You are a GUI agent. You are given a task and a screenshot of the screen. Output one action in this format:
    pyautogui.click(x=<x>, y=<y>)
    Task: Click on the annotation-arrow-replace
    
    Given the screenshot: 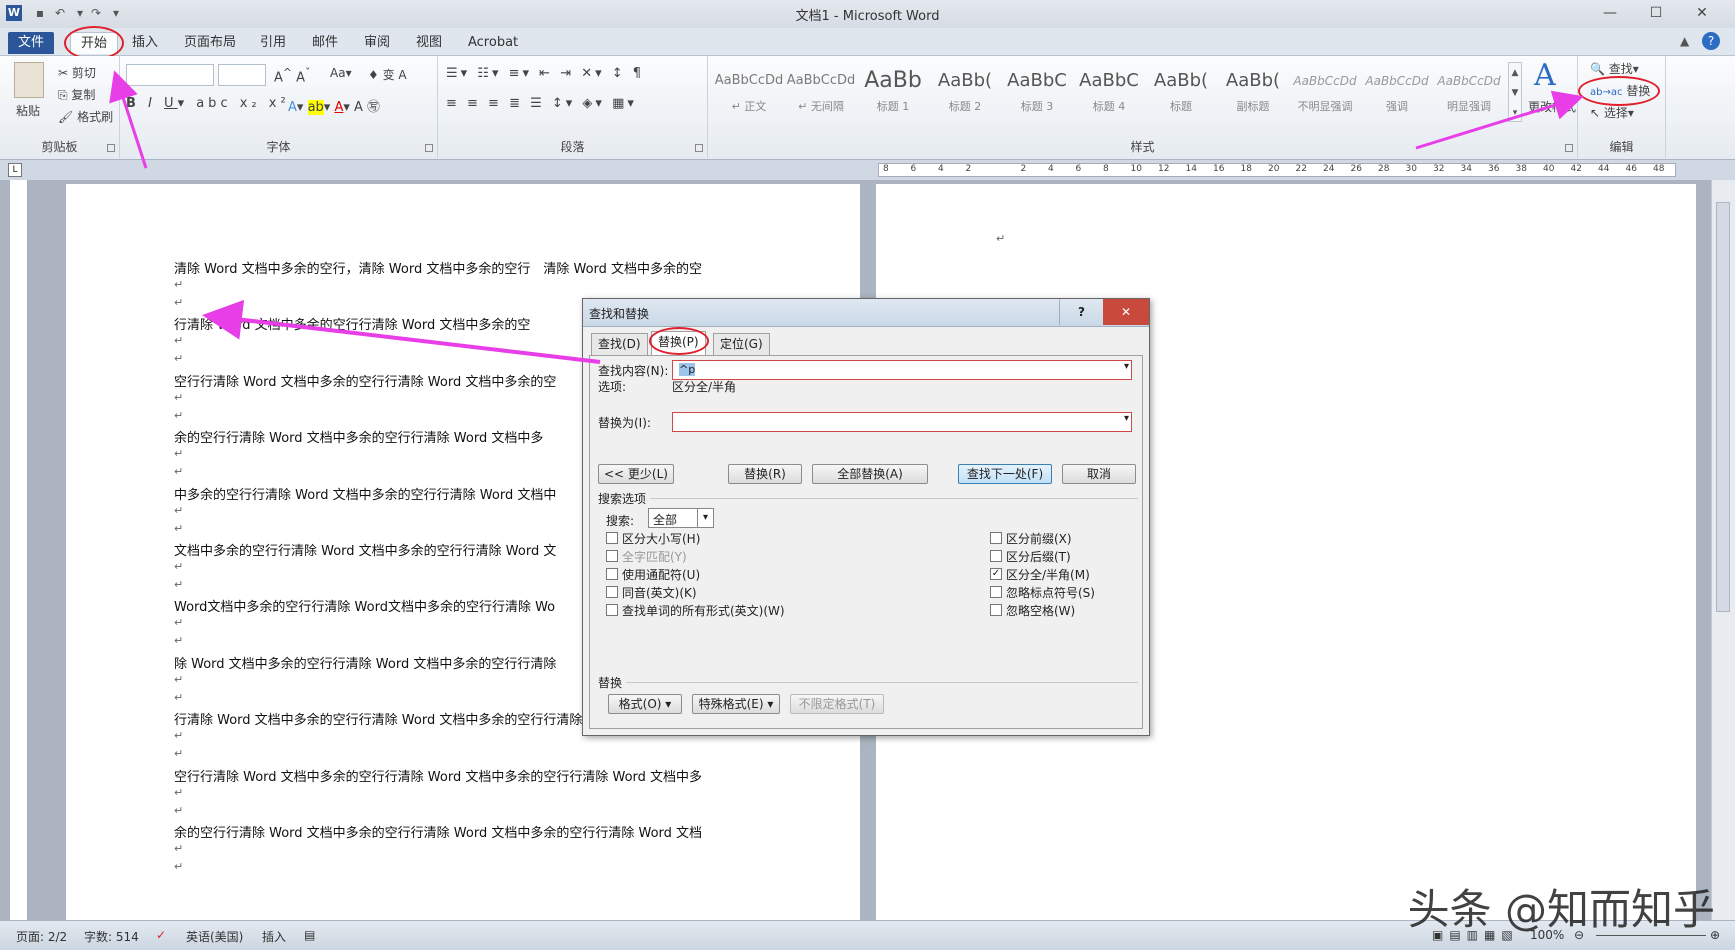 What is the action you would take?
    pyautogui.click(x=1499, y=120)
    